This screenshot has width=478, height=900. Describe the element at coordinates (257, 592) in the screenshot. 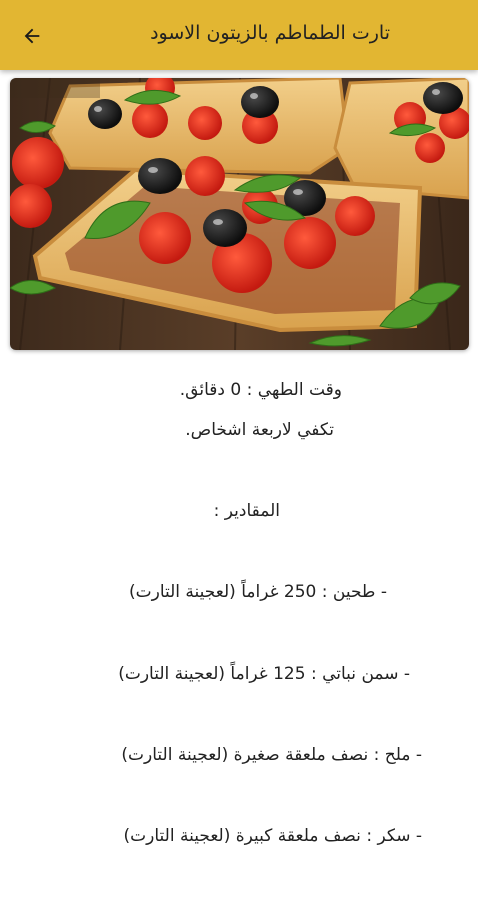

I see `ingredient-item: - طحين : 250 غراماً (لعجينة التارت)` at that location.